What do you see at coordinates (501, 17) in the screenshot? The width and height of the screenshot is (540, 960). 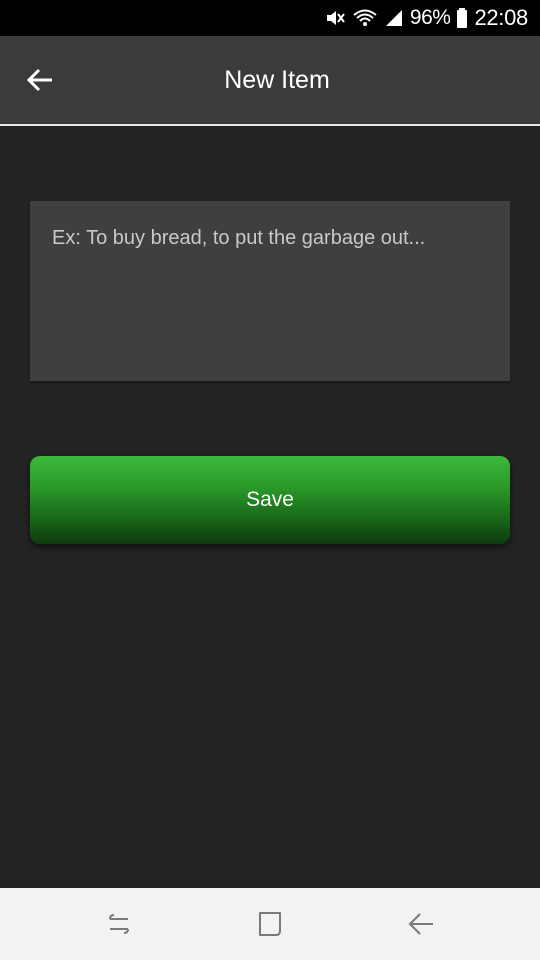 I see `status-time: 22:08` at bounding box center [501, 17].